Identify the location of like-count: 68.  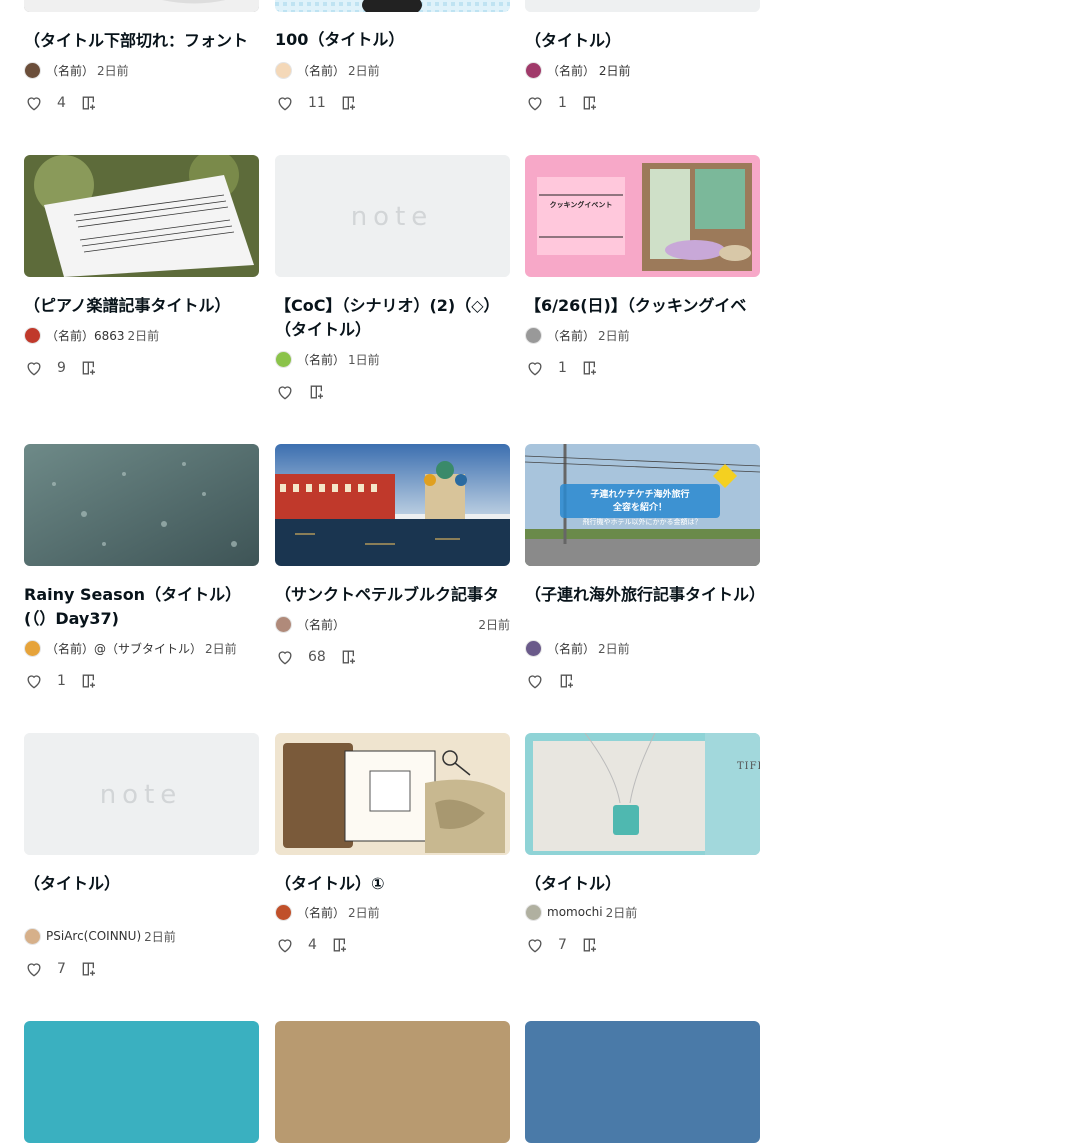
(317, 657).